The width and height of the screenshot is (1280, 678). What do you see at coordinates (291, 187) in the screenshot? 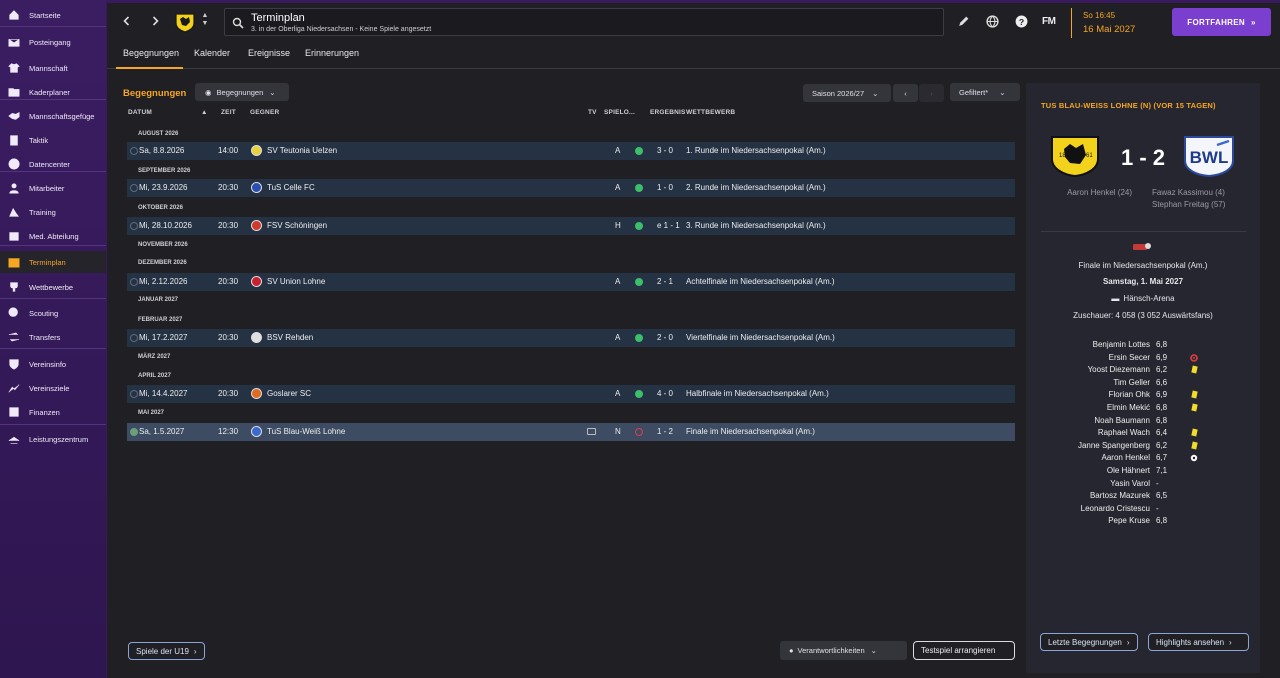
I see `fixture-opponent: TuS Celle FC` at bounding box center [291, 187].